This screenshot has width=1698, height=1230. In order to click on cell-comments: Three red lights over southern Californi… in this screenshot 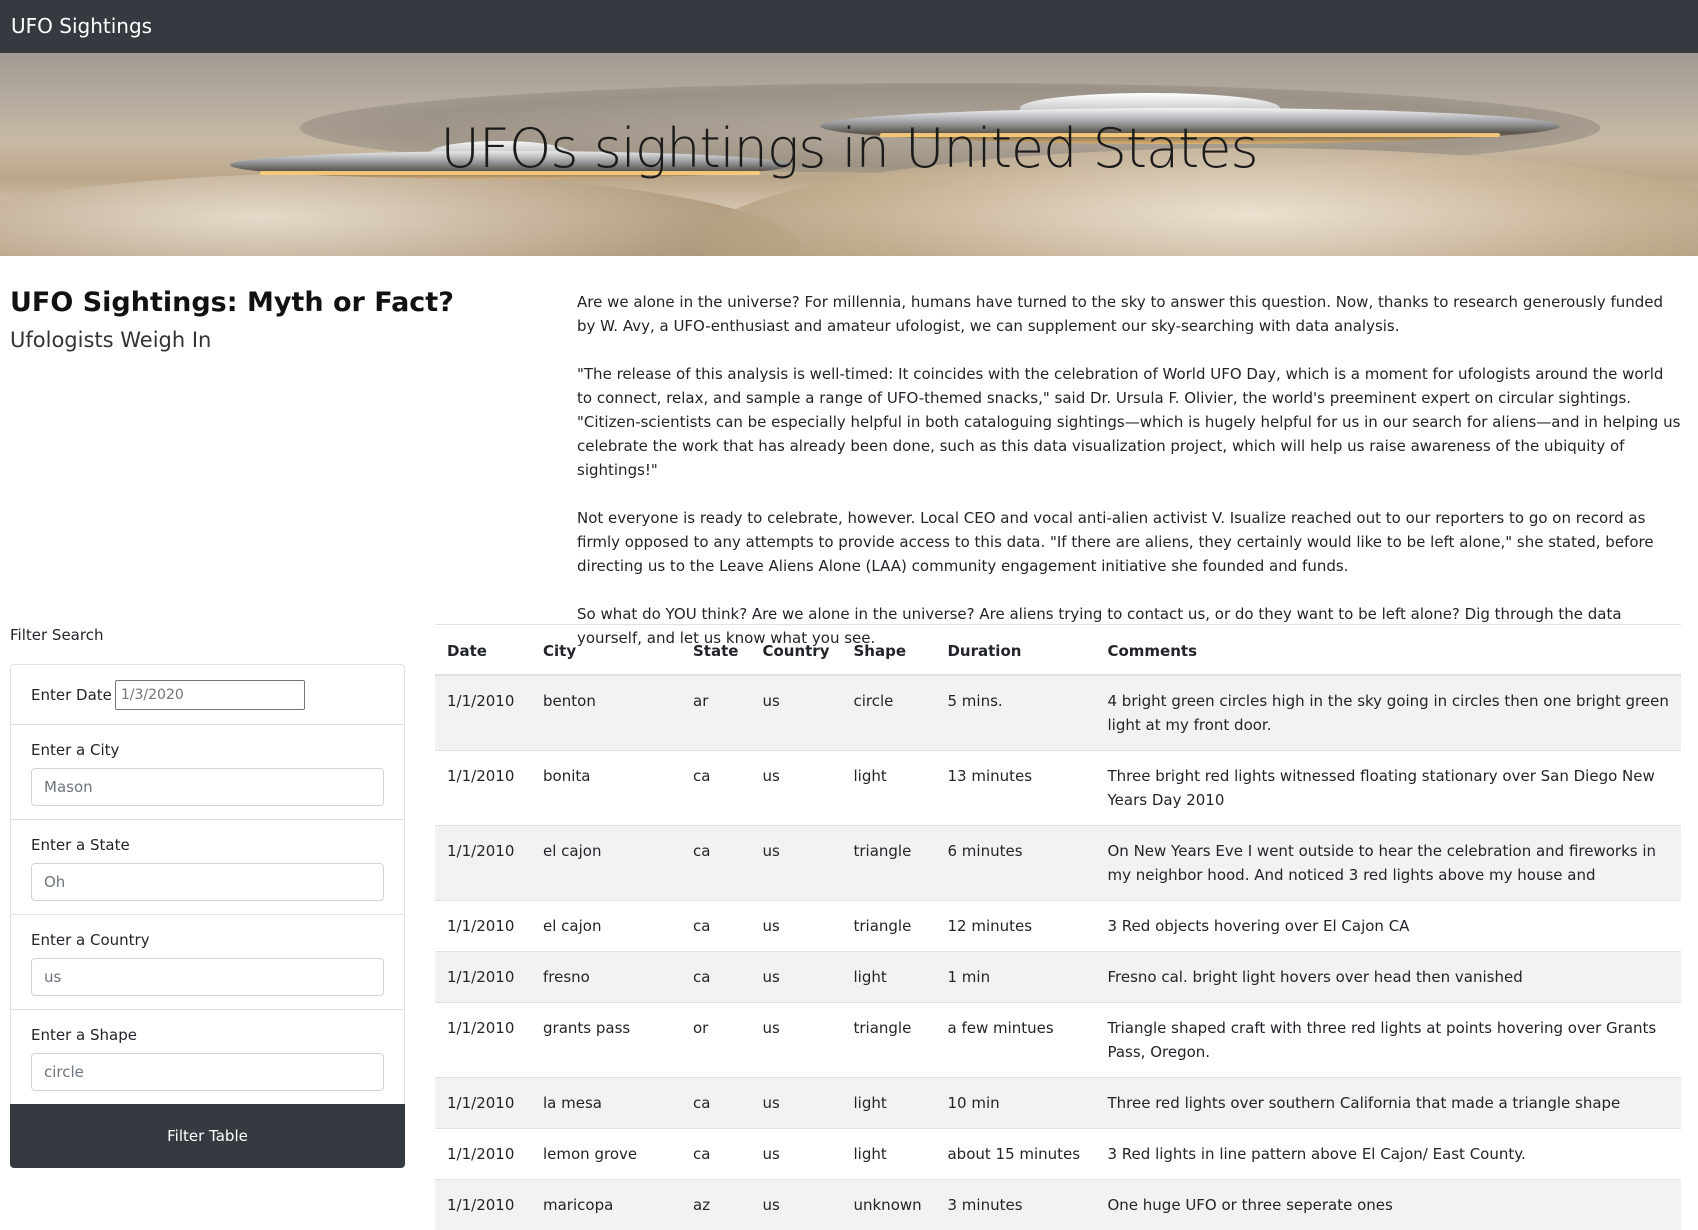, I will do `click(1388, 1102)`.